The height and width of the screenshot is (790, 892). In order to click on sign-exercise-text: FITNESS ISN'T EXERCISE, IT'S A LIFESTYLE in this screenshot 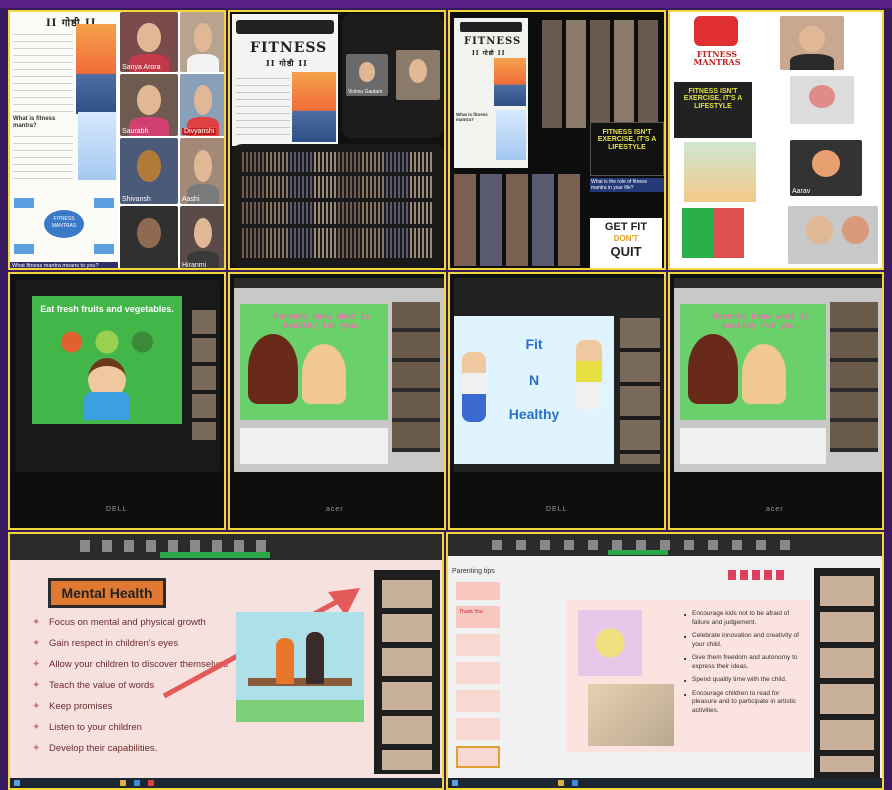, I will do `click(627, 140)`.